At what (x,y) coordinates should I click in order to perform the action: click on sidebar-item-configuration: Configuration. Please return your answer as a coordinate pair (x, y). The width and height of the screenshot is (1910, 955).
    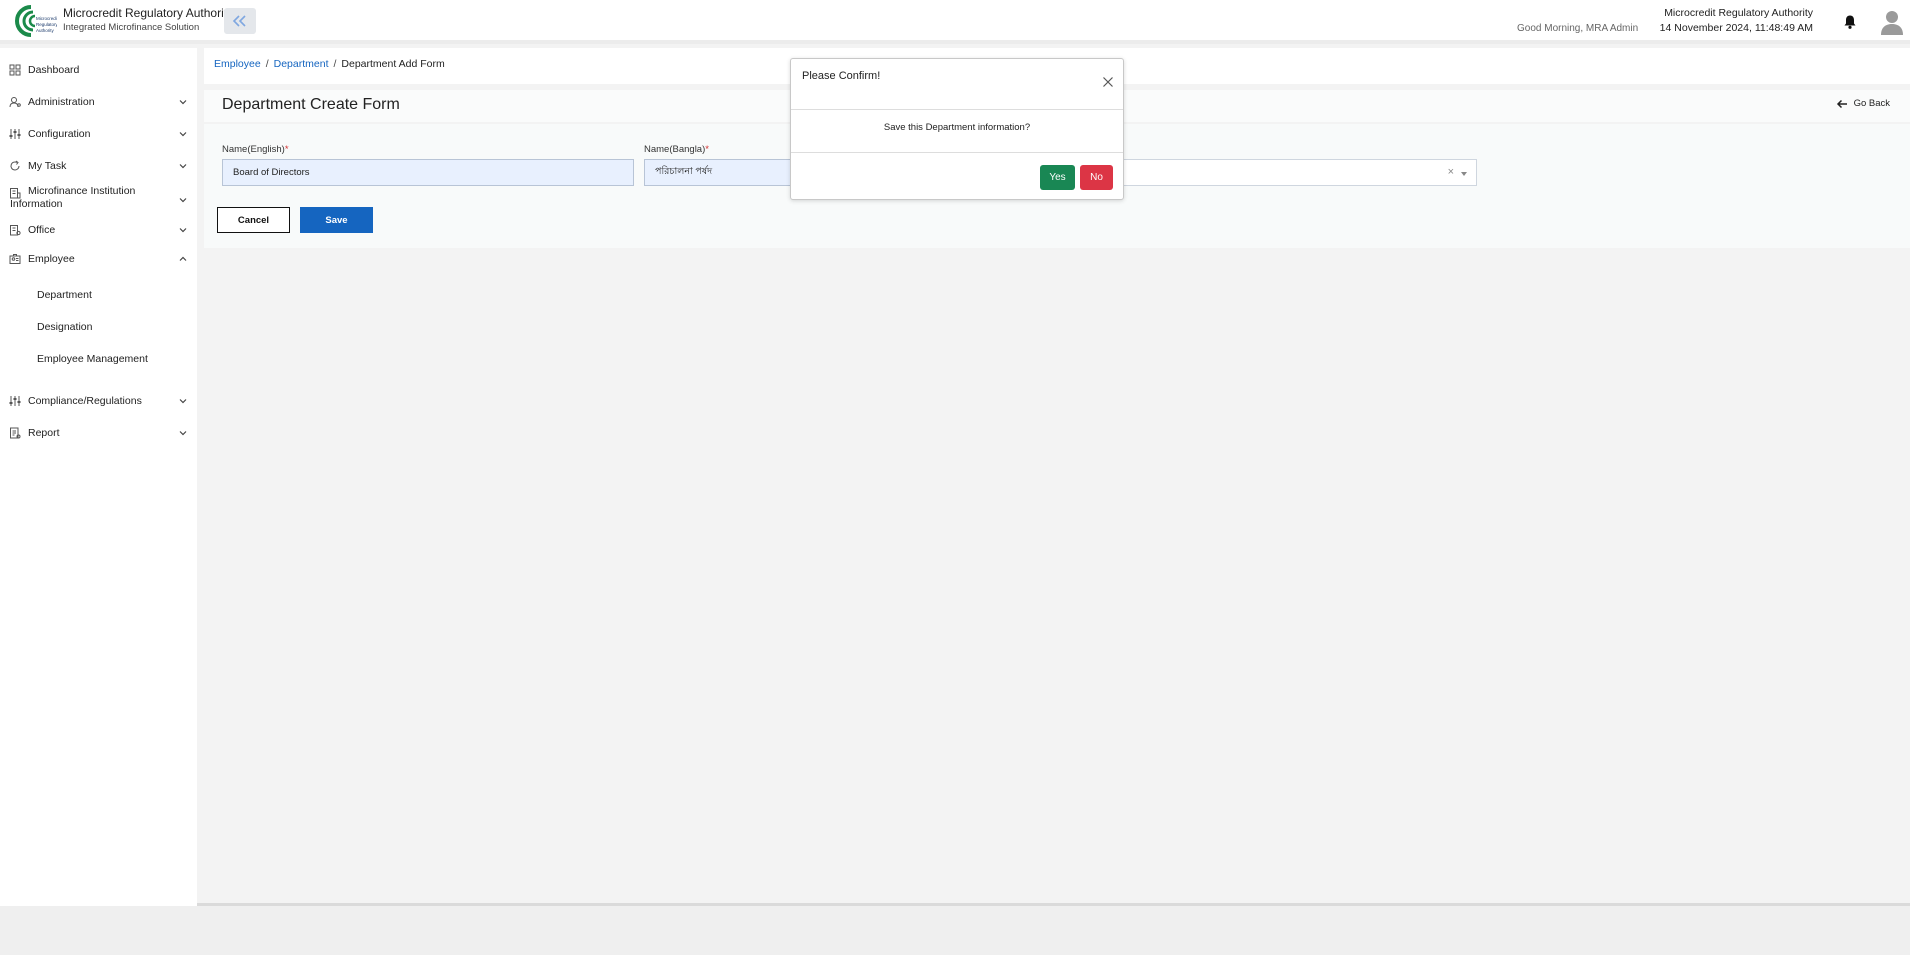
    Looking at the image, I should click on (98, 134).